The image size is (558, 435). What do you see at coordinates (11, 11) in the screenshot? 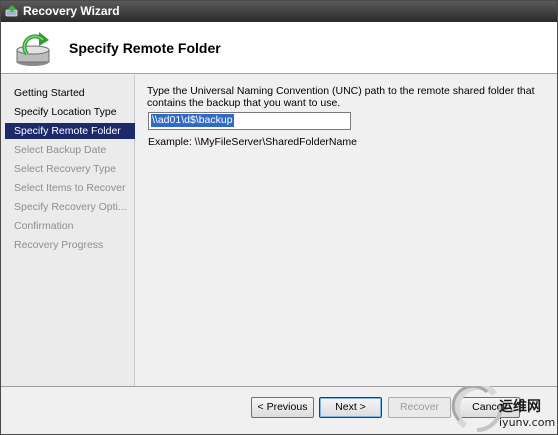
I see `backup-app-icon` at bounding box center [11, 11].